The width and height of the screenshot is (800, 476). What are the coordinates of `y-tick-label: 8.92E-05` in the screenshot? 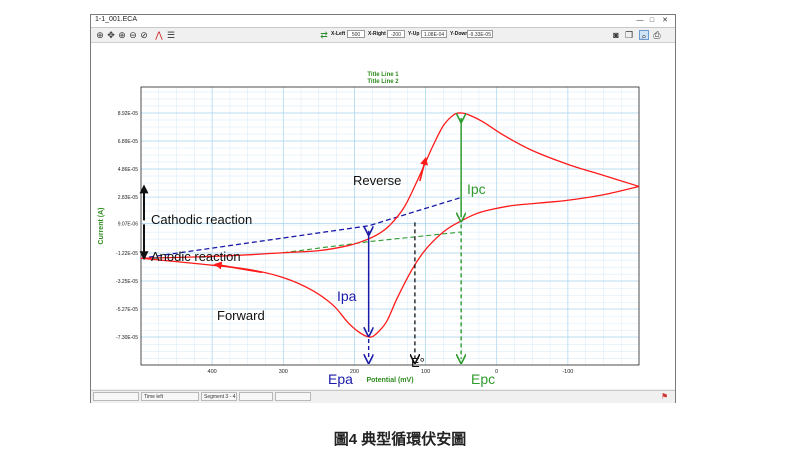 It's located at (128, 114).